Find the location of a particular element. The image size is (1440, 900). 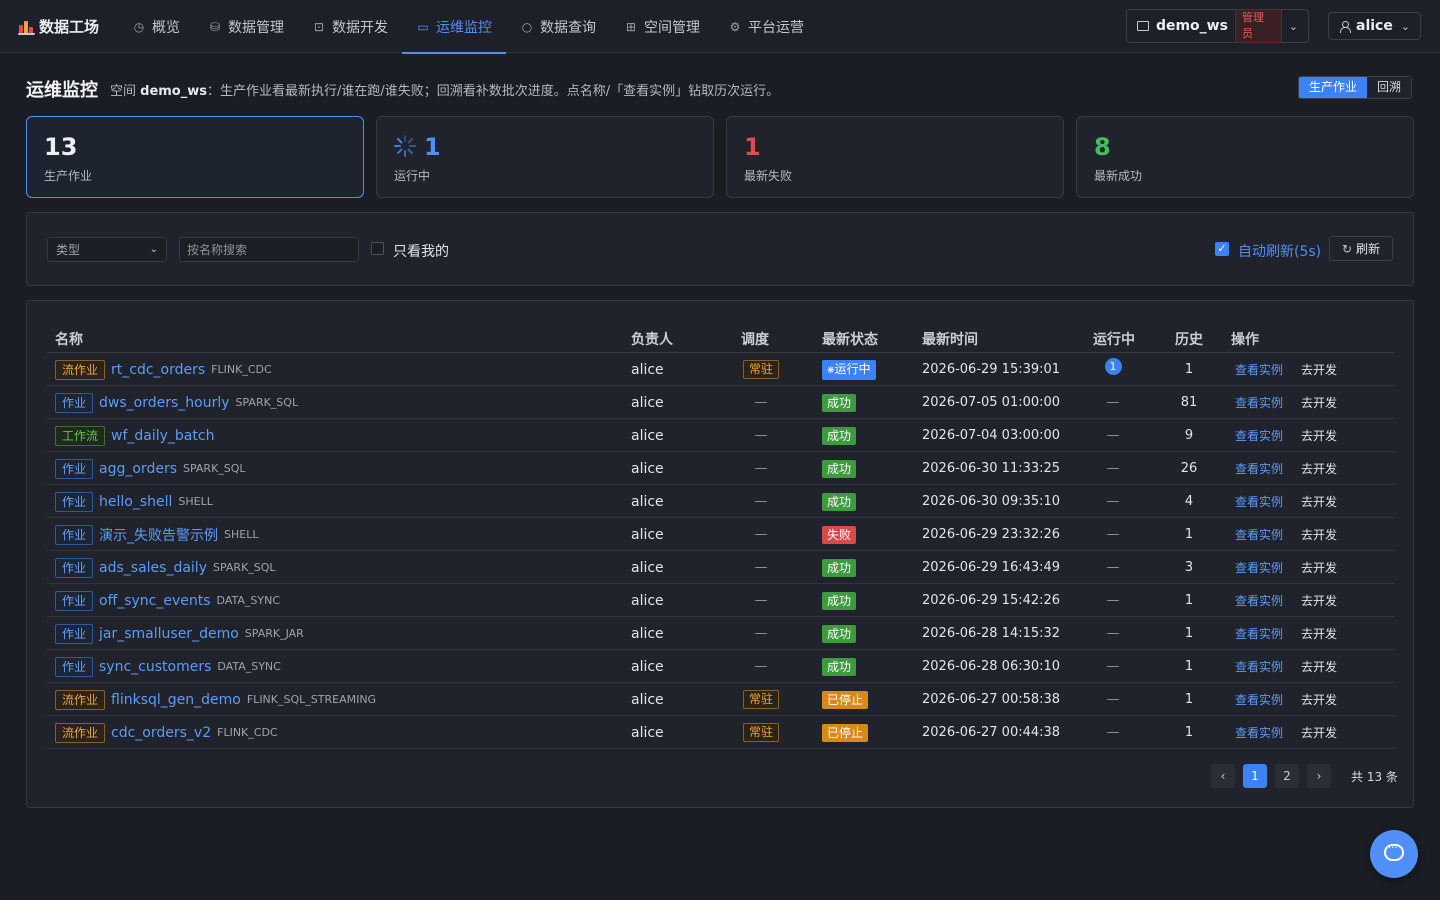

job-name-link: hello_shell is located at coordinates (135, 502).